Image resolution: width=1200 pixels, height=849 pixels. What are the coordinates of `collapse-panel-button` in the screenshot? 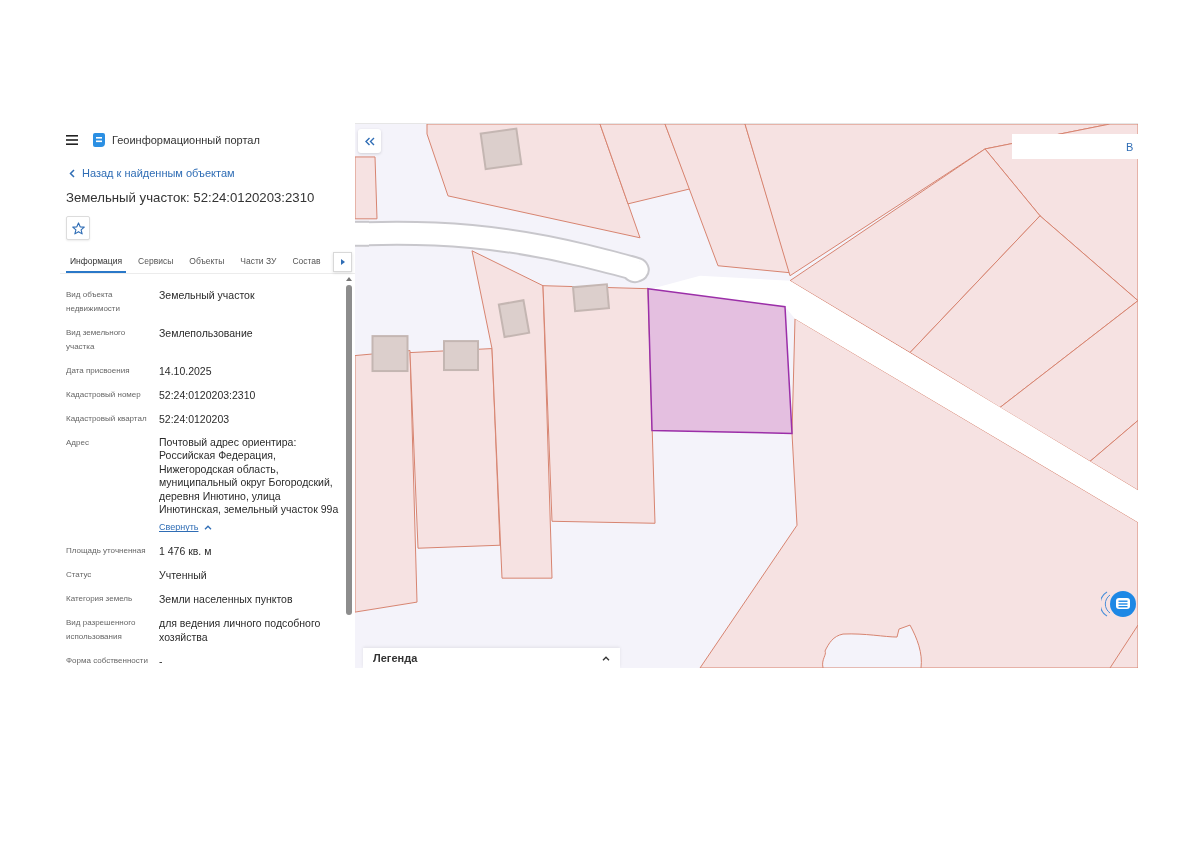 It's located at (369, 141).